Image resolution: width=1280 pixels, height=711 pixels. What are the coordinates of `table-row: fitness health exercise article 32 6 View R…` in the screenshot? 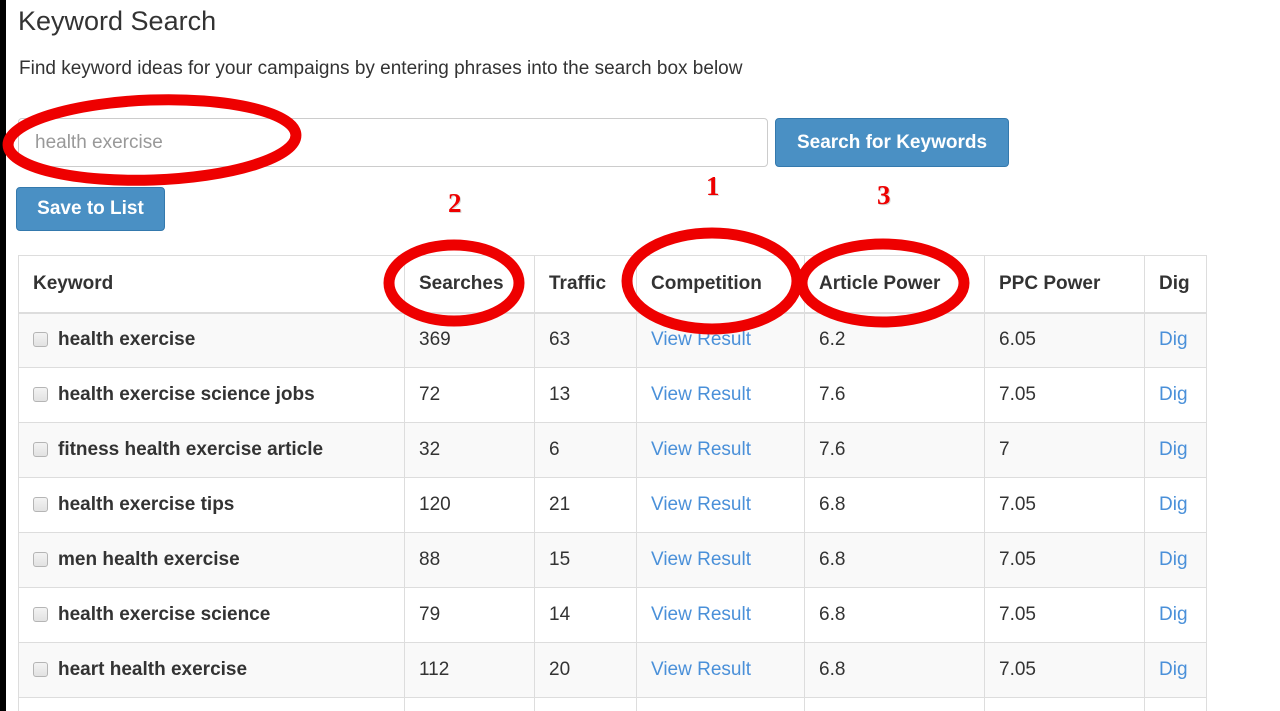 It's located at (612, 450).